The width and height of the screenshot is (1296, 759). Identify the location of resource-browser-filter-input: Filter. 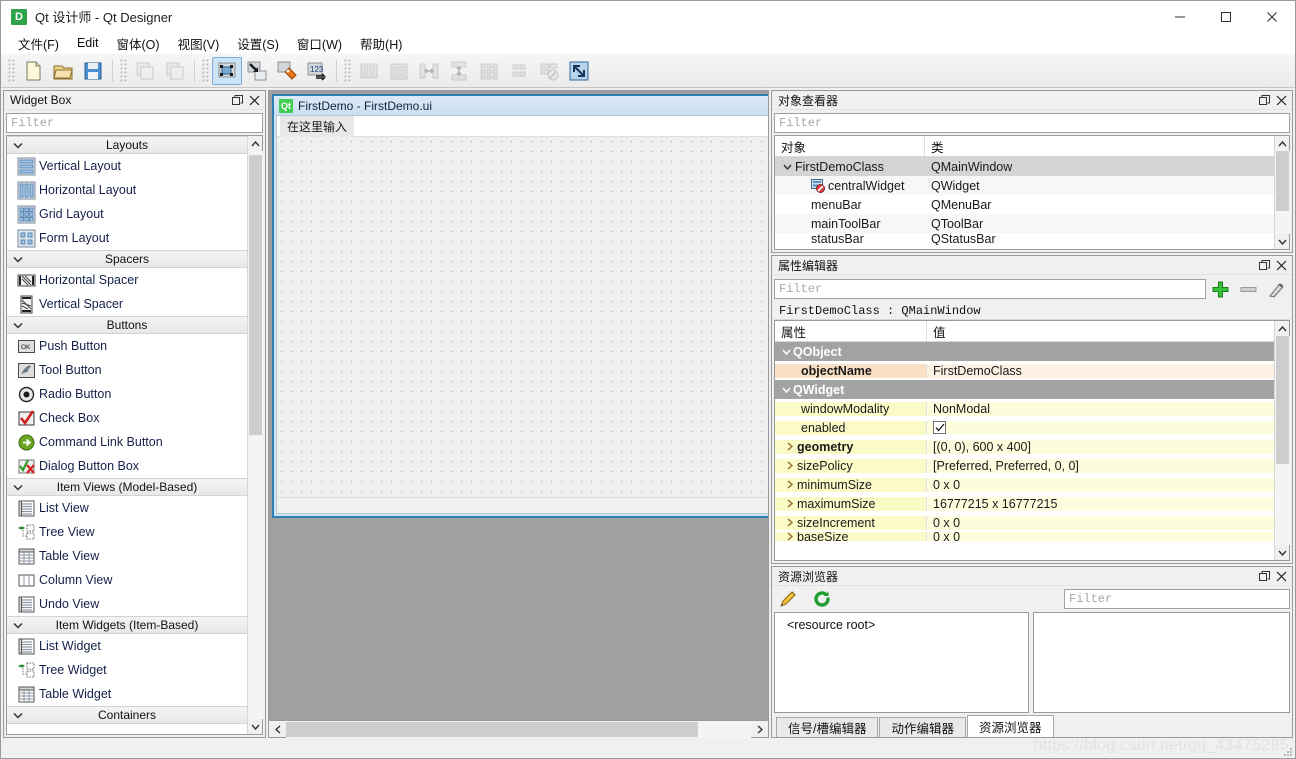
(1177, 599).